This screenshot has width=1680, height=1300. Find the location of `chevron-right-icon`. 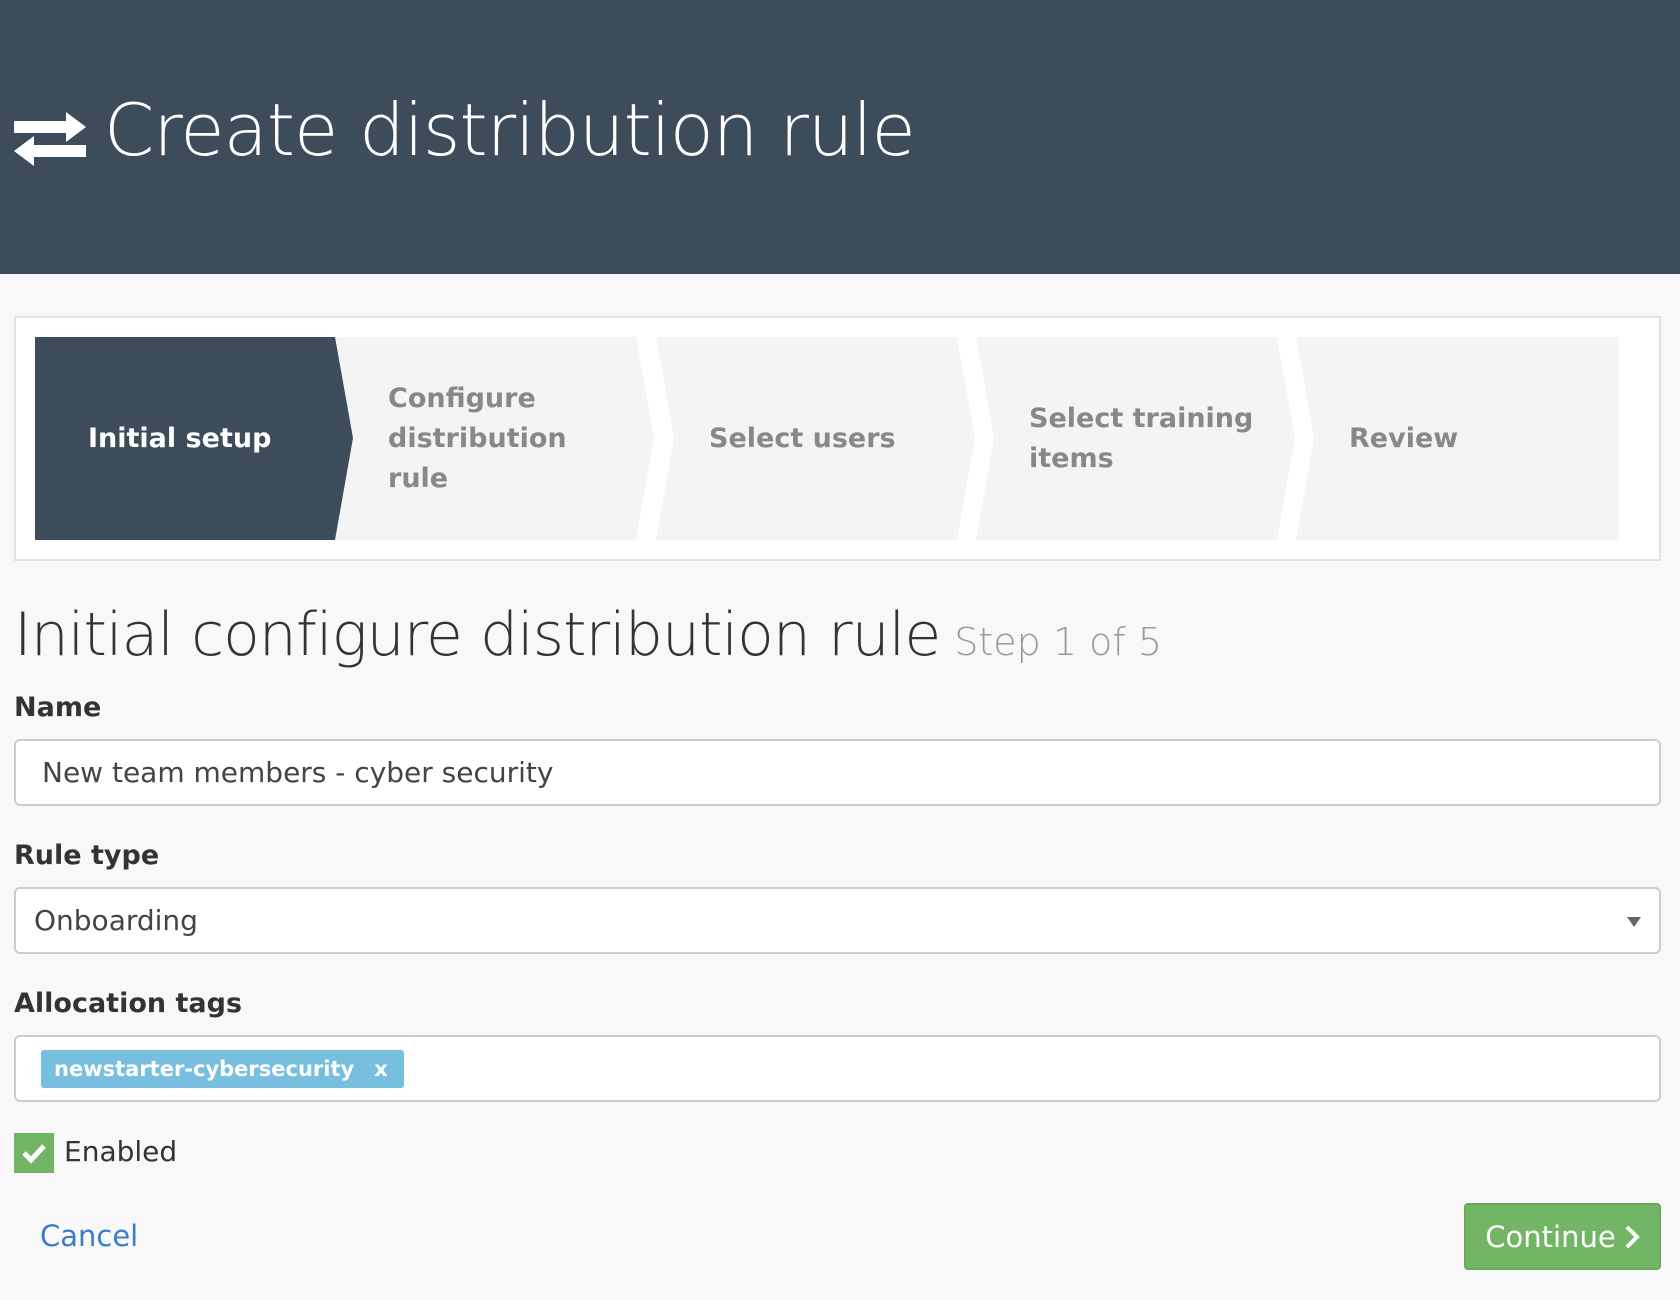

chevron-right-icon is located at coordinates (1632, 1236).